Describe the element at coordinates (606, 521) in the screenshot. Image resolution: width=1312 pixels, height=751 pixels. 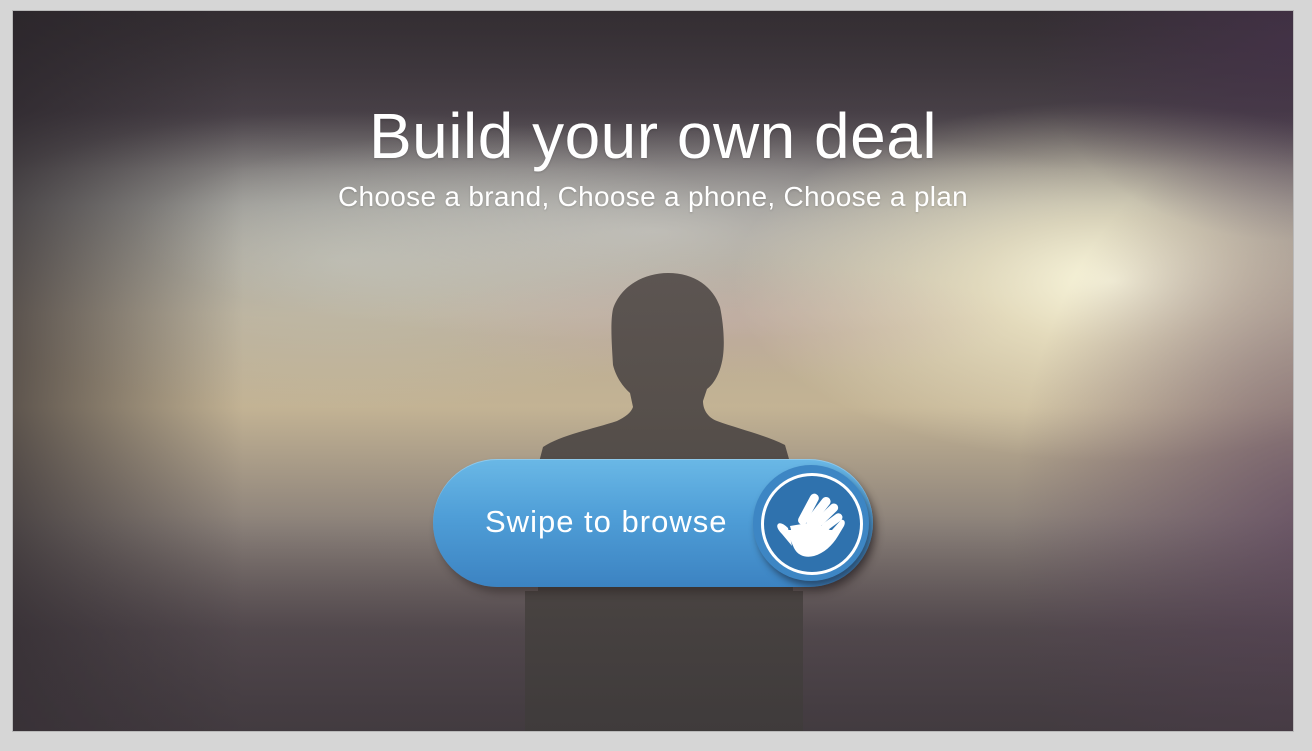
I see `swipe-label: Swipe to browse` at that location.